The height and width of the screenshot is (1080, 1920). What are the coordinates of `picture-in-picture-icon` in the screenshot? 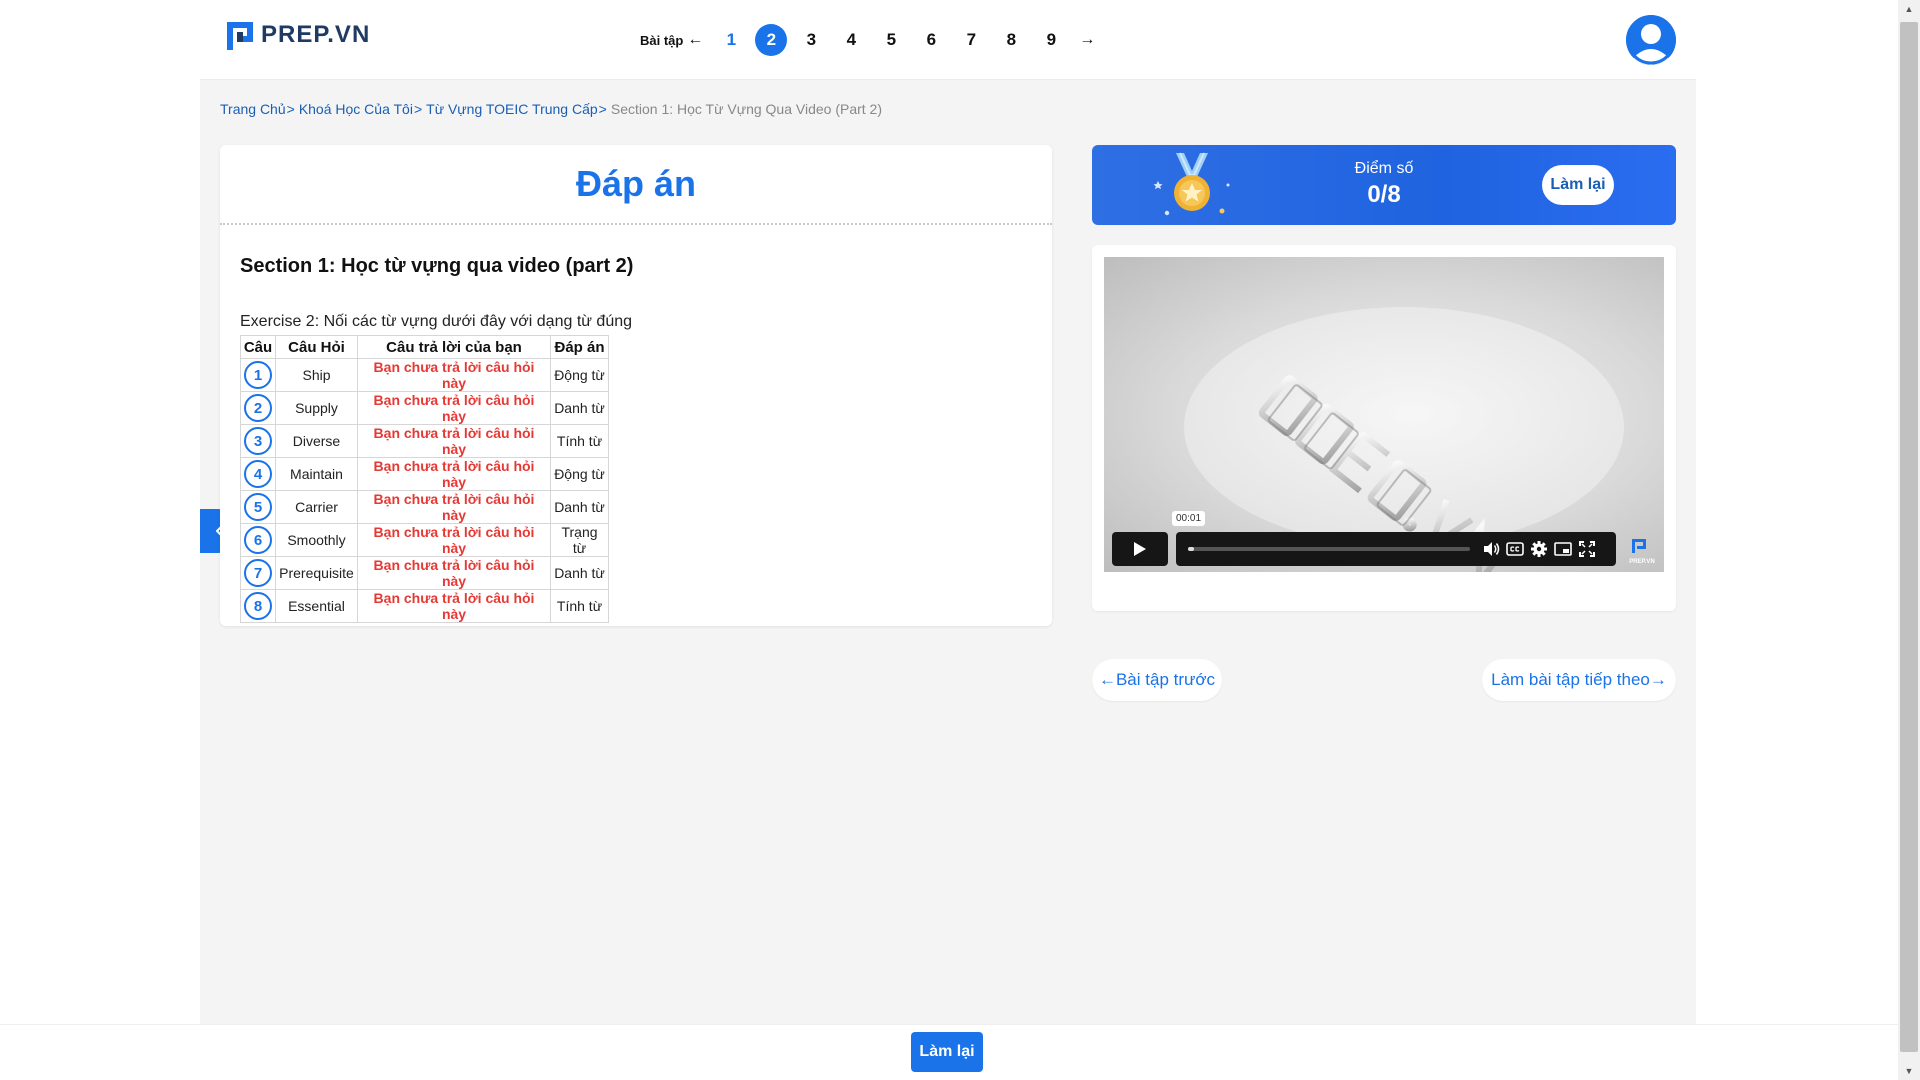 It's located at (1563, 549).